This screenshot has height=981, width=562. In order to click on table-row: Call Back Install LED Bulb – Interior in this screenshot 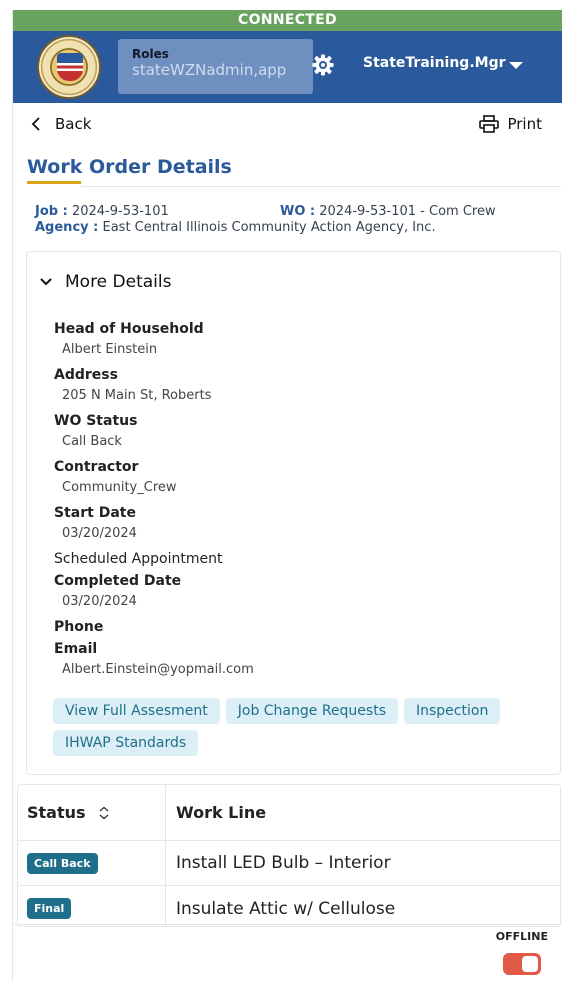, I will do `click(289, 863)`.